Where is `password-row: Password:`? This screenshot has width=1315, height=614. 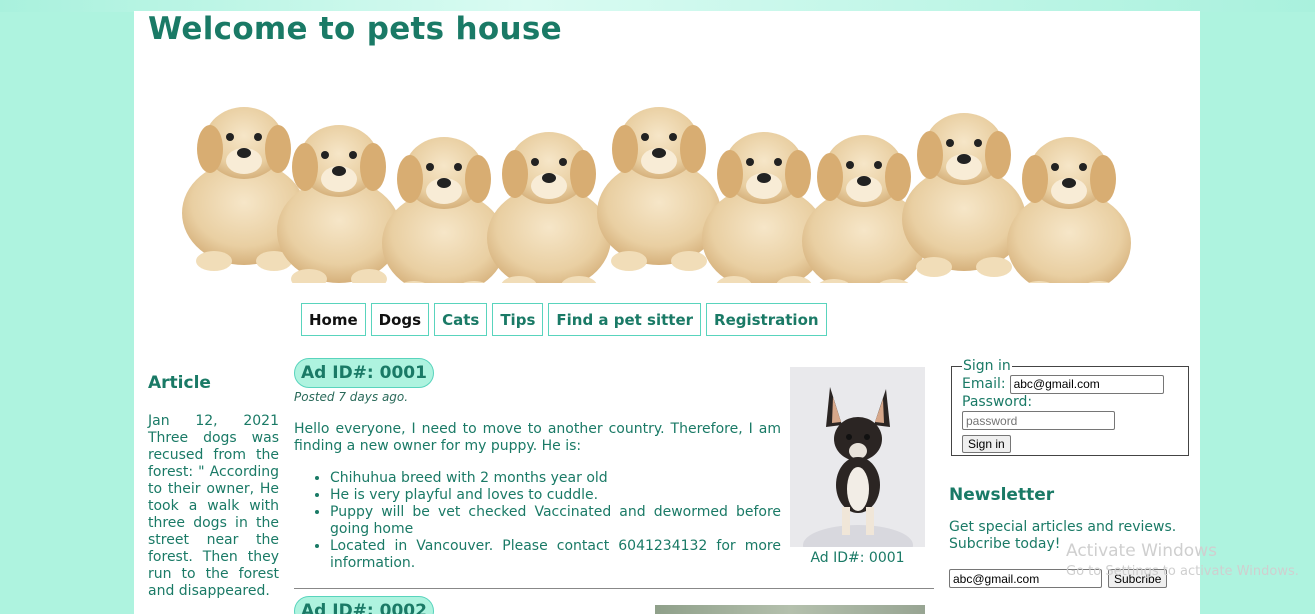 password-row: Password: is located at coordinates (1070, 412).